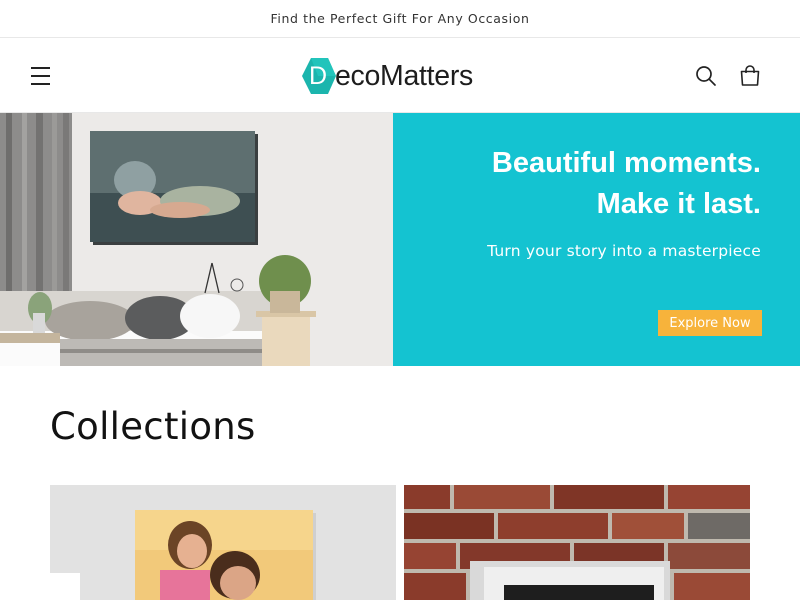 The height and width of the screenshot is (600, 800). Describe the element at coordinates (678, 204) in the screenshot. I see `hero-heading-line-2: Make it last.` at that location.